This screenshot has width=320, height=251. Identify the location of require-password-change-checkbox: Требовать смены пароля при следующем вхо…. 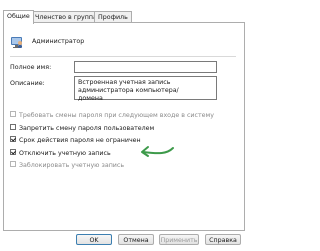
(112, 115).